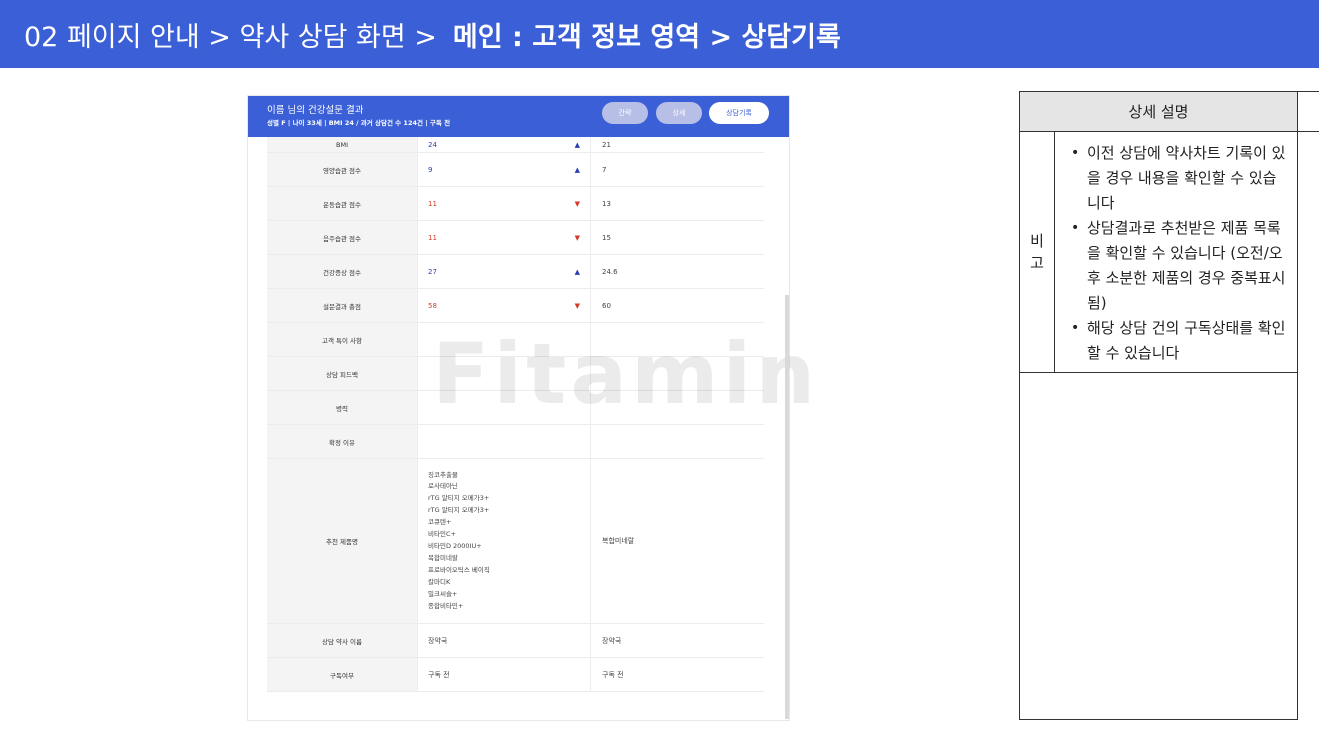  Describe the element at coordinates (443, 486) in the screenshot. I see `list-item: 로사테아닌` at that location.